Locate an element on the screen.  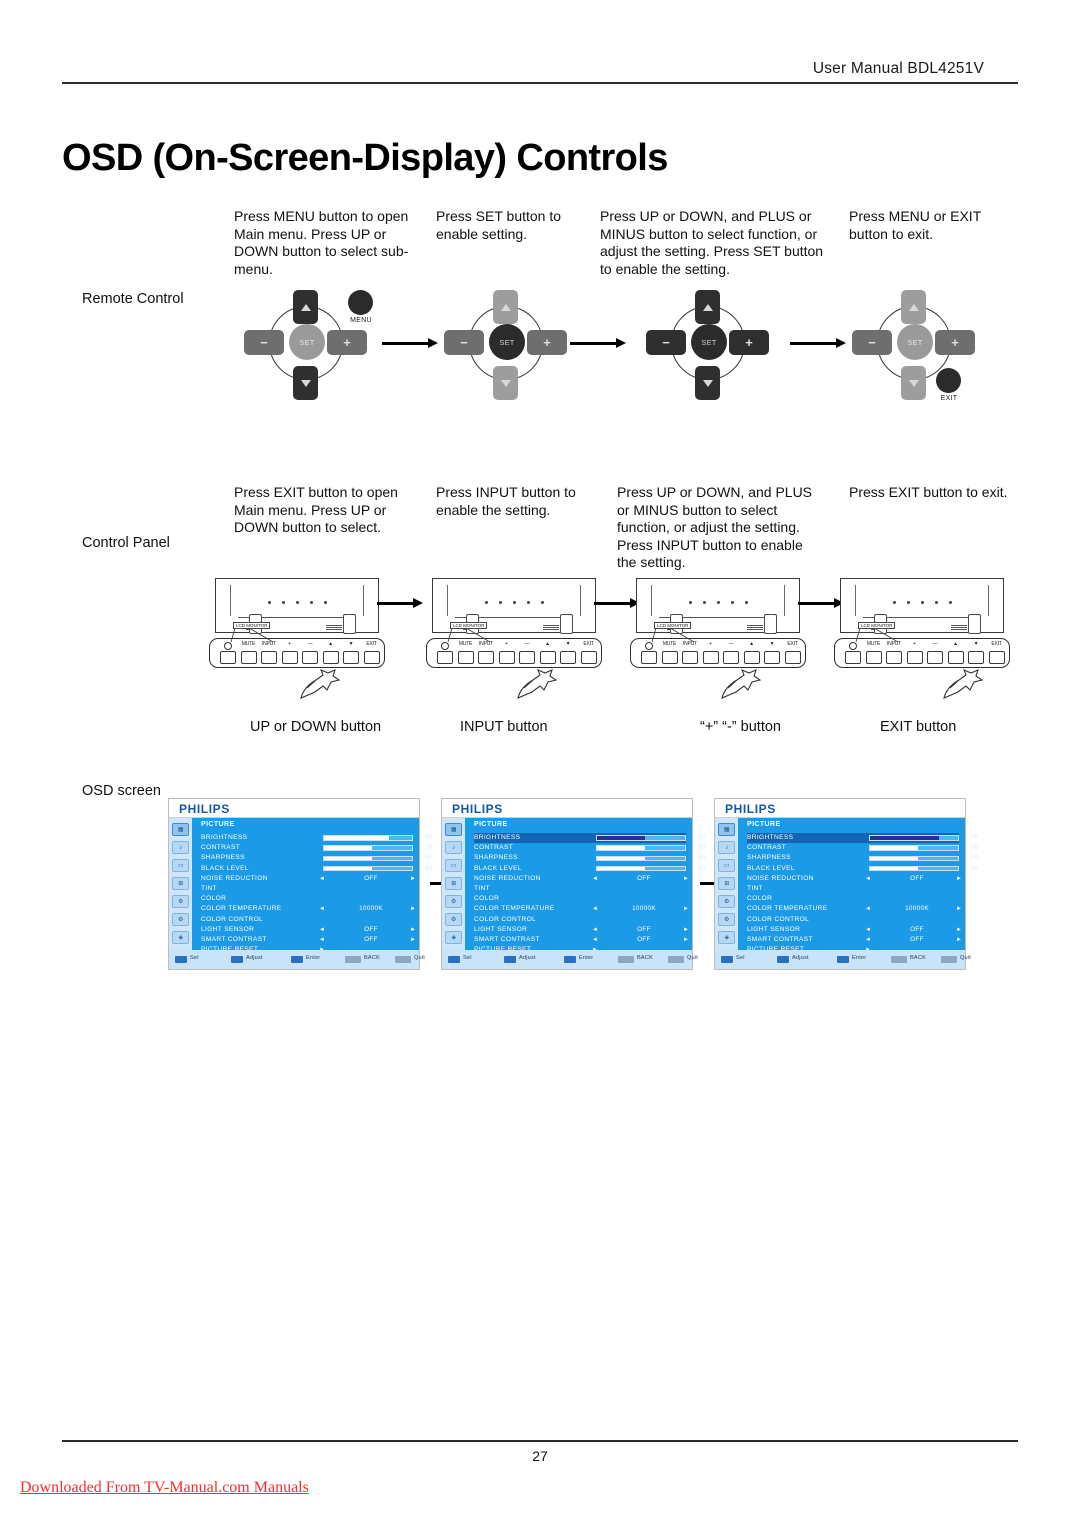
download-note: Downloaded From TV-Manual.com Manuals is located at coordinates (164, 1488).